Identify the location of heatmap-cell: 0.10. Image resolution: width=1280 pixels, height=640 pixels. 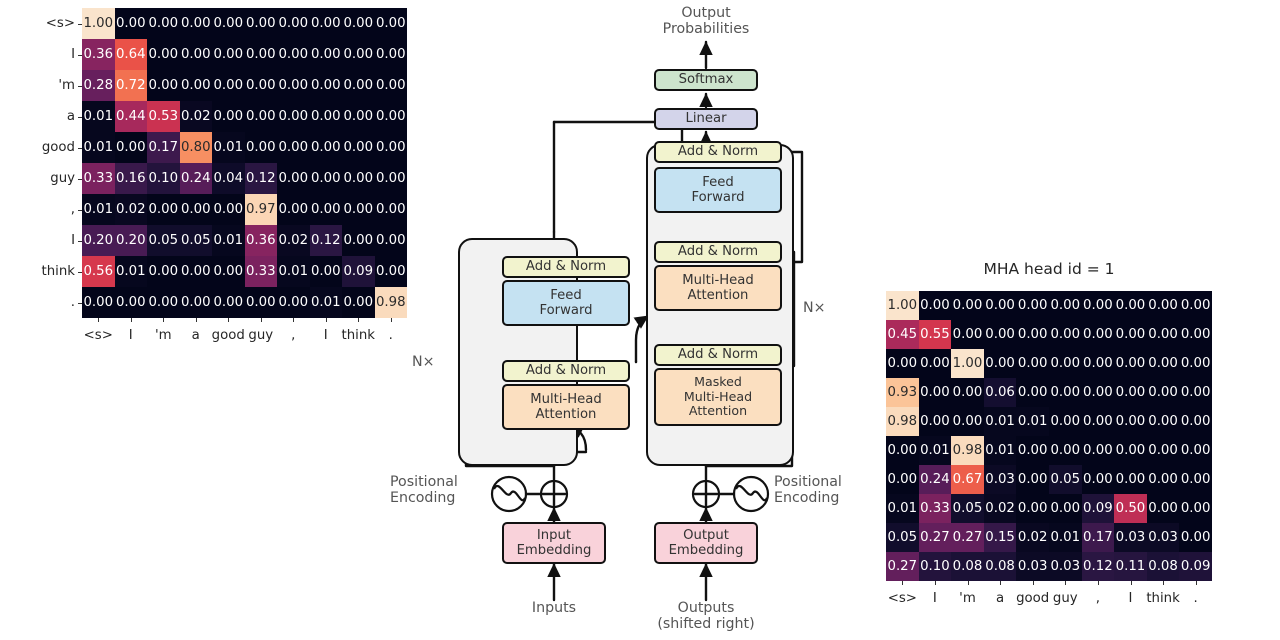
(163, 178).